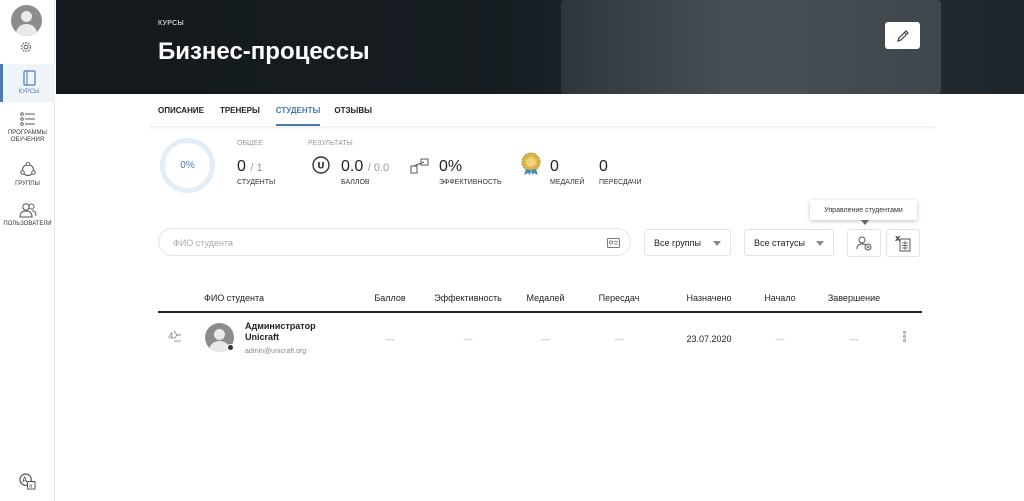  I want to click on cell-start: —, so click(780, 339).